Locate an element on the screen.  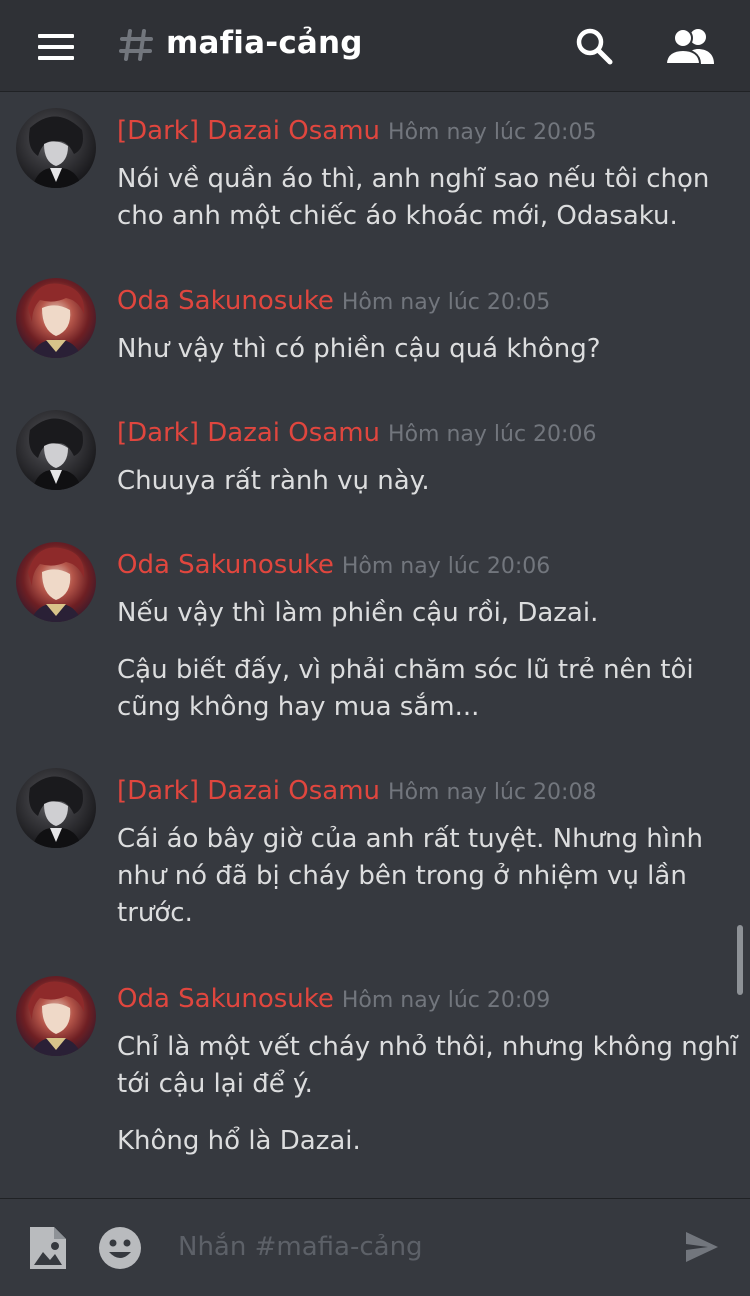
channel-header: mafia-cảng is located at coordinates (375, 46).